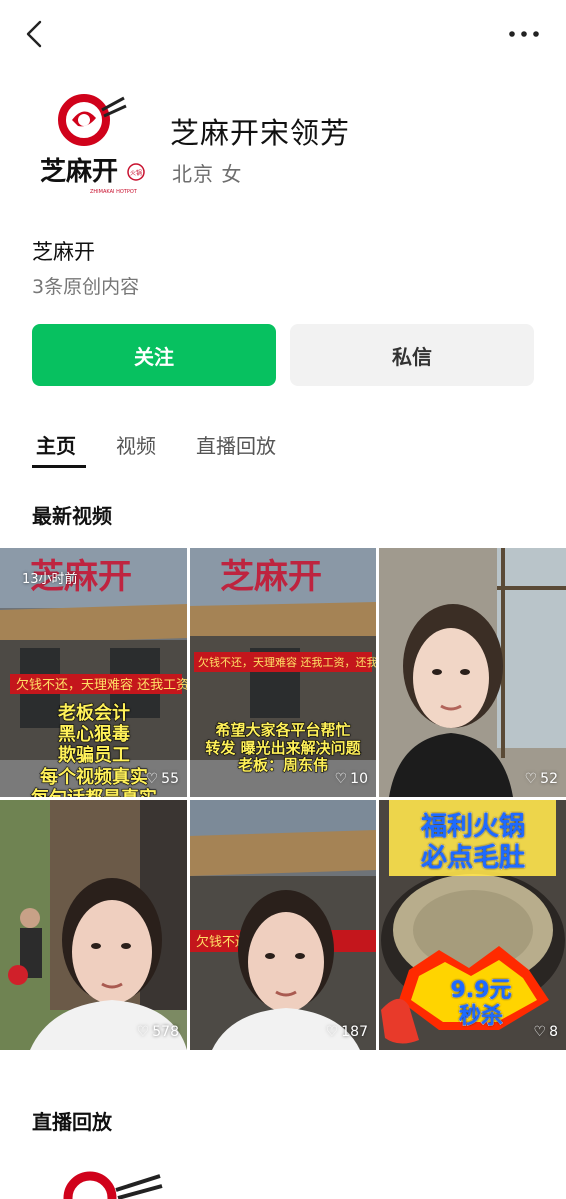 Image resolution: width=566 pixels, height=1199 pixels. I want to click on video-banner: 欠钱不还，天理难容 还我工资，还我血汗钱, so click(287, 662).